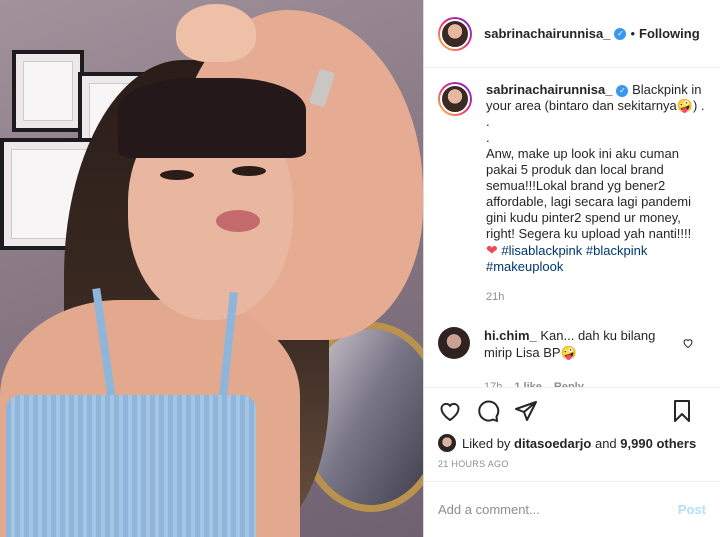 Image resolution: width=720 pixels, height=537 pixels. Describe the element at coordinates (541, 250) in the screenshot. I see `hashtag-link: #lisablackpink` at that location.